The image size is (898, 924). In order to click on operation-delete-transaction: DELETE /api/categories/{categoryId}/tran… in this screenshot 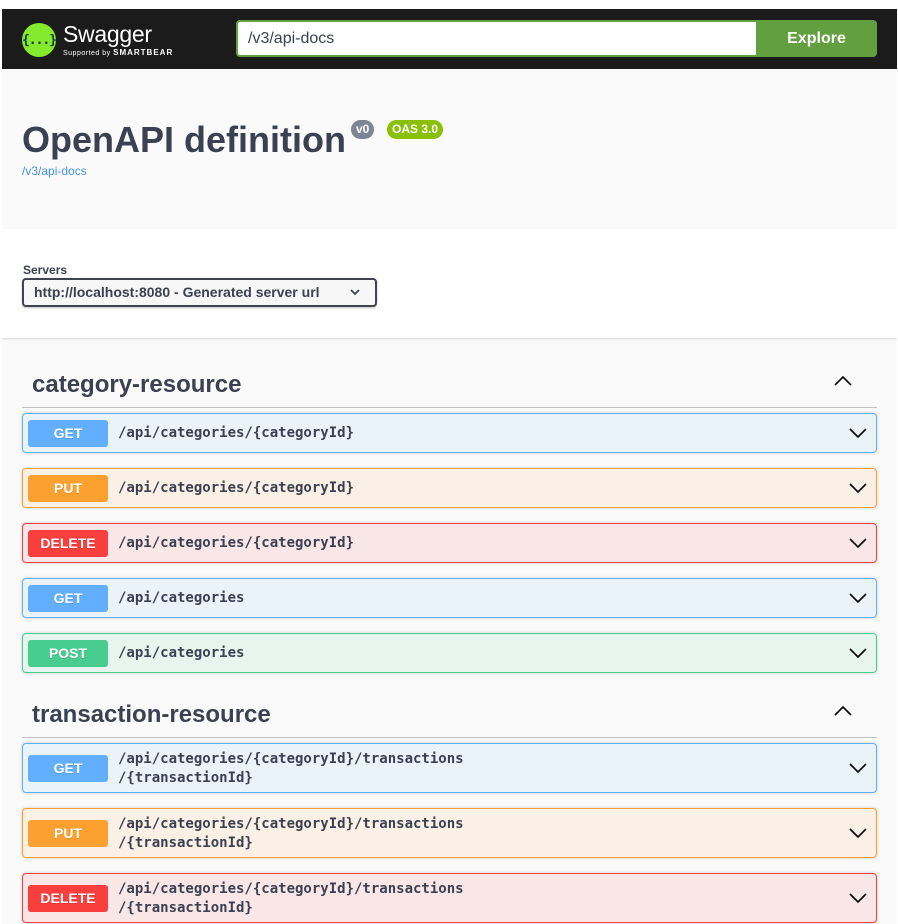, I will do `click(449, 898)`.